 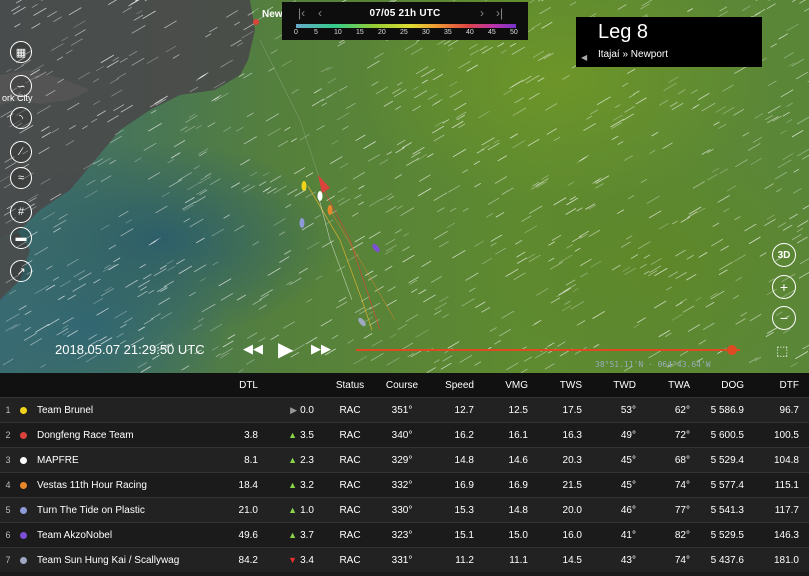 I want to click on leg-title: Leg 8, so click(x=623, y=32).